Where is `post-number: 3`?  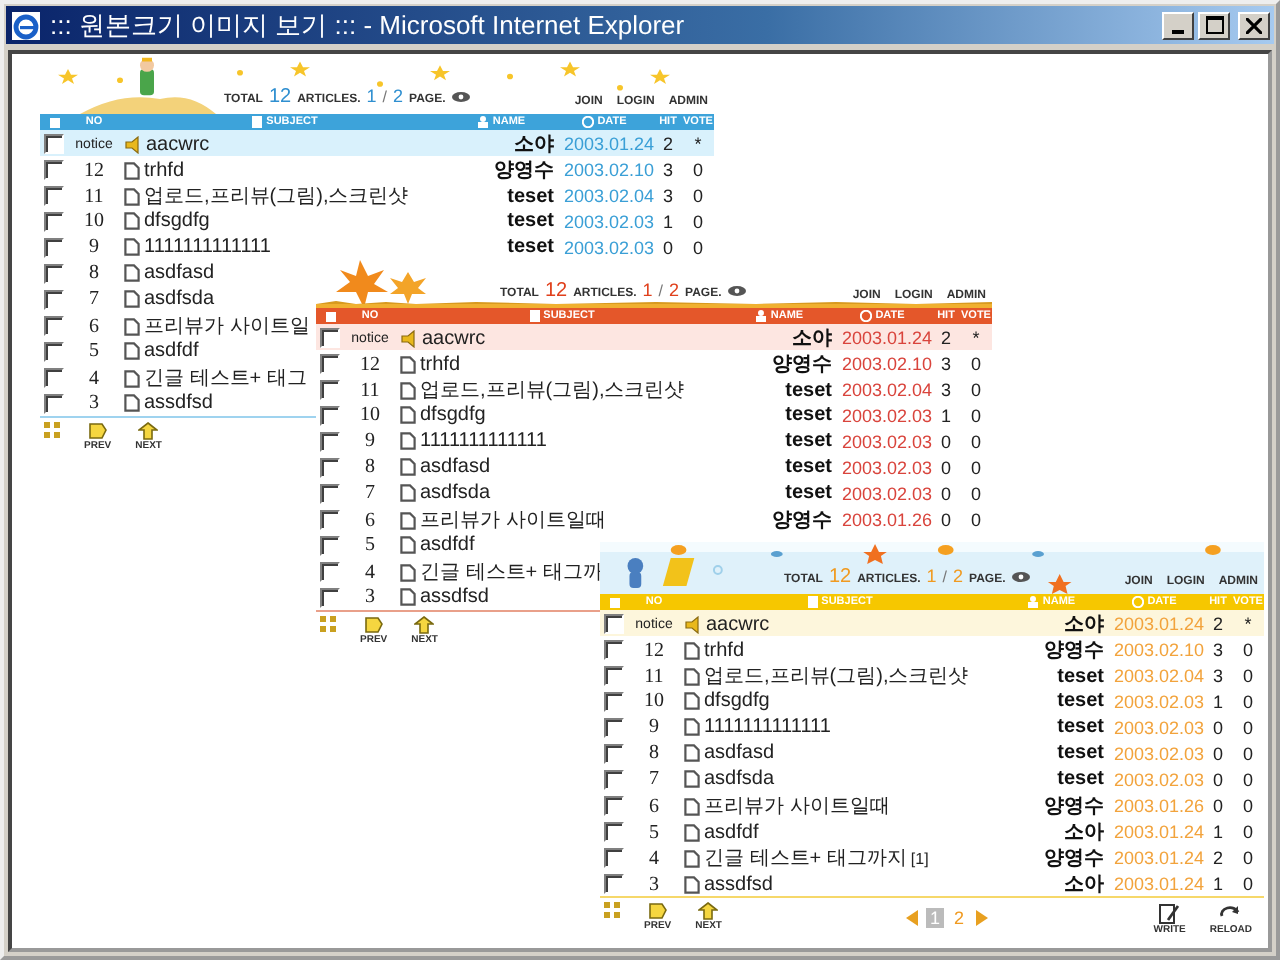
post-number: 3 is located at coordinates (94, 403).